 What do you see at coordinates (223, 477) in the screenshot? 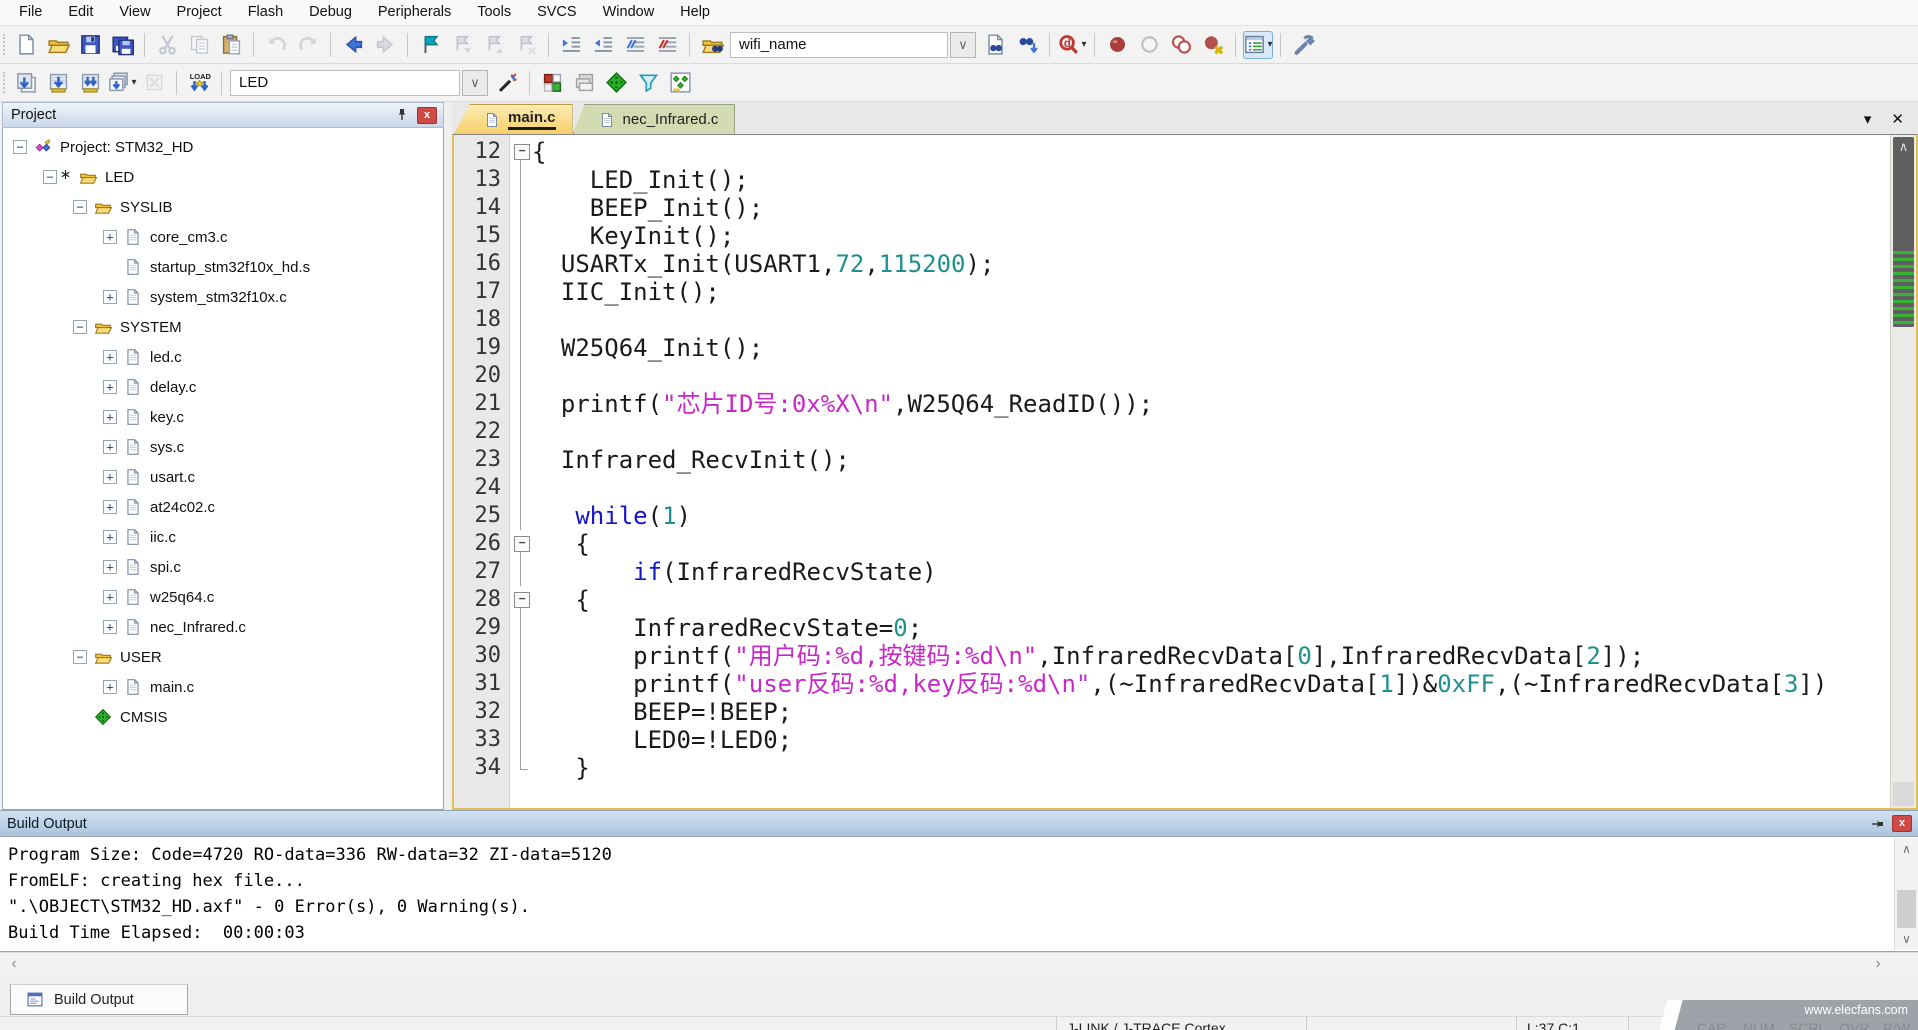
I see `tree-item-usart-c: + usart.c` at bounding box center [223, 477].